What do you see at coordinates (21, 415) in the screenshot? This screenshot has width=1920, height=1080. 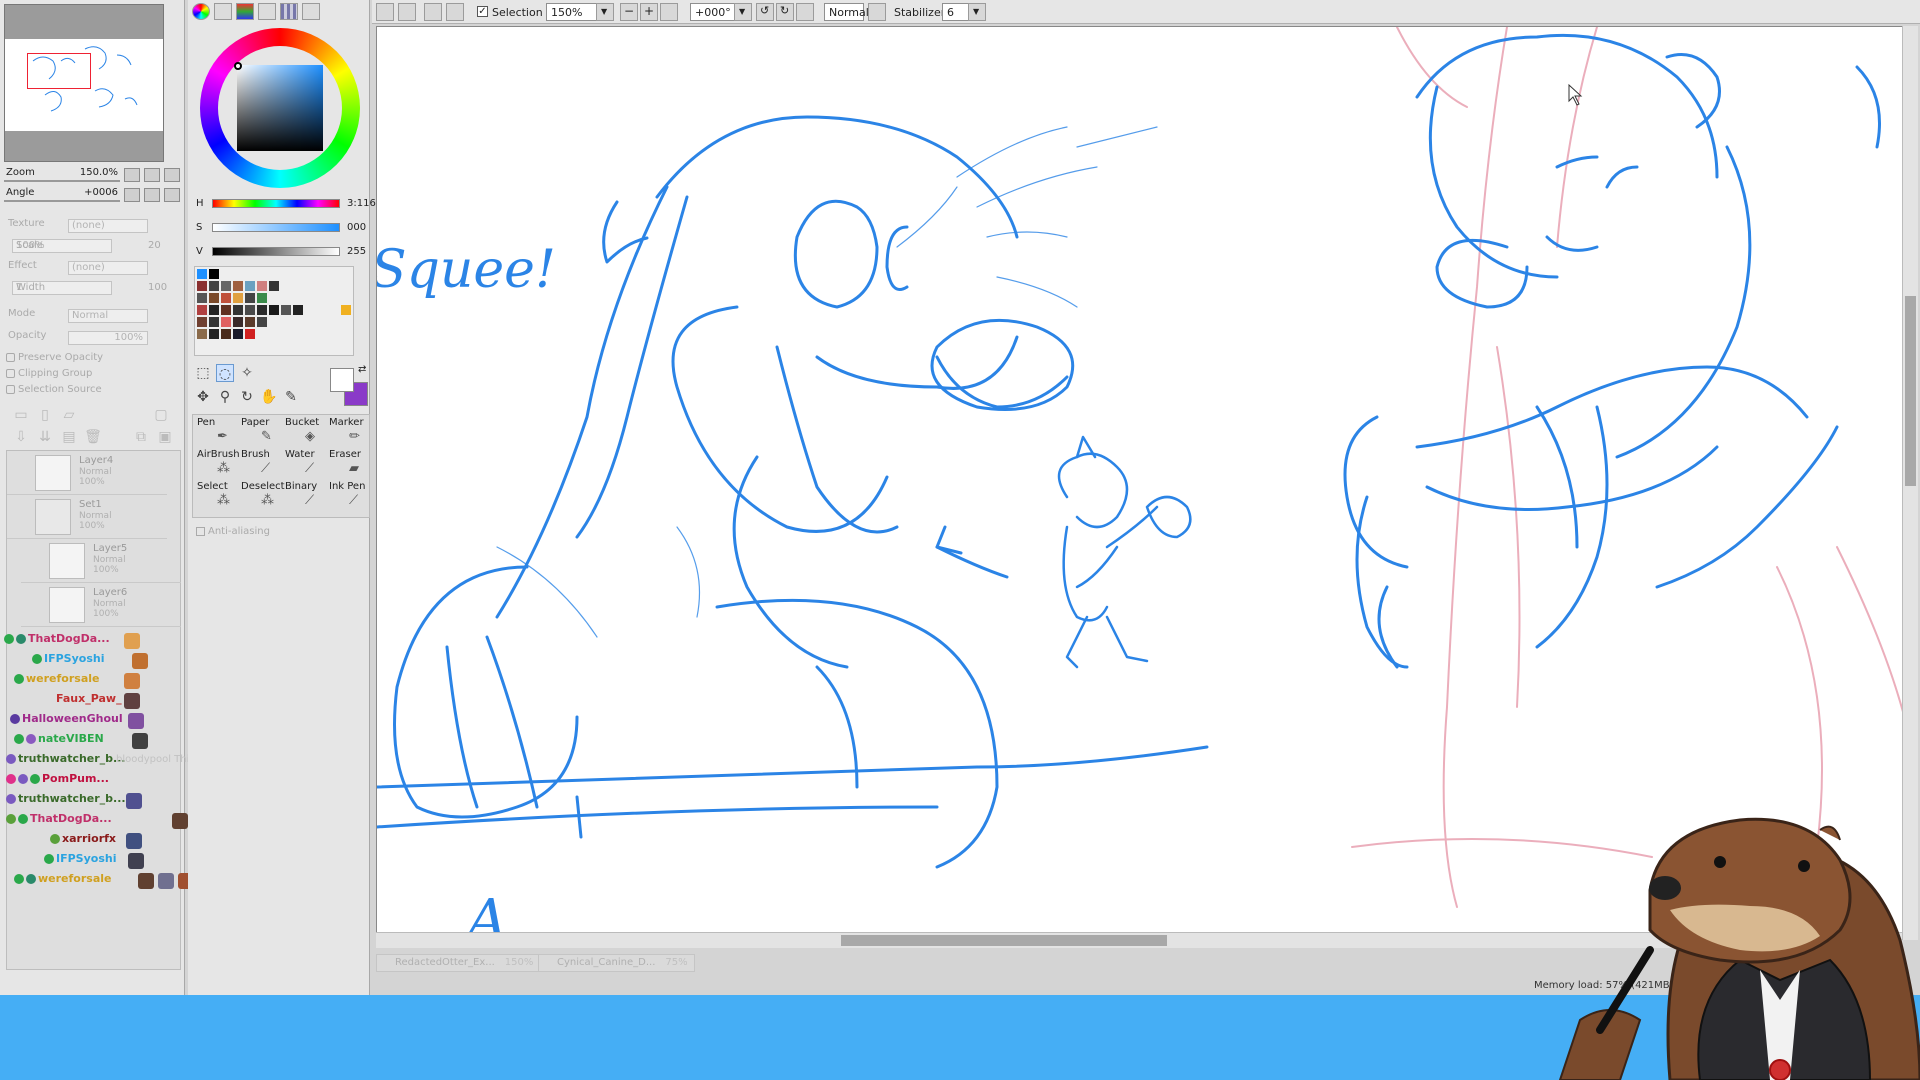 I see `new-layer-icon: ▭` at bounding box center [21, 415].